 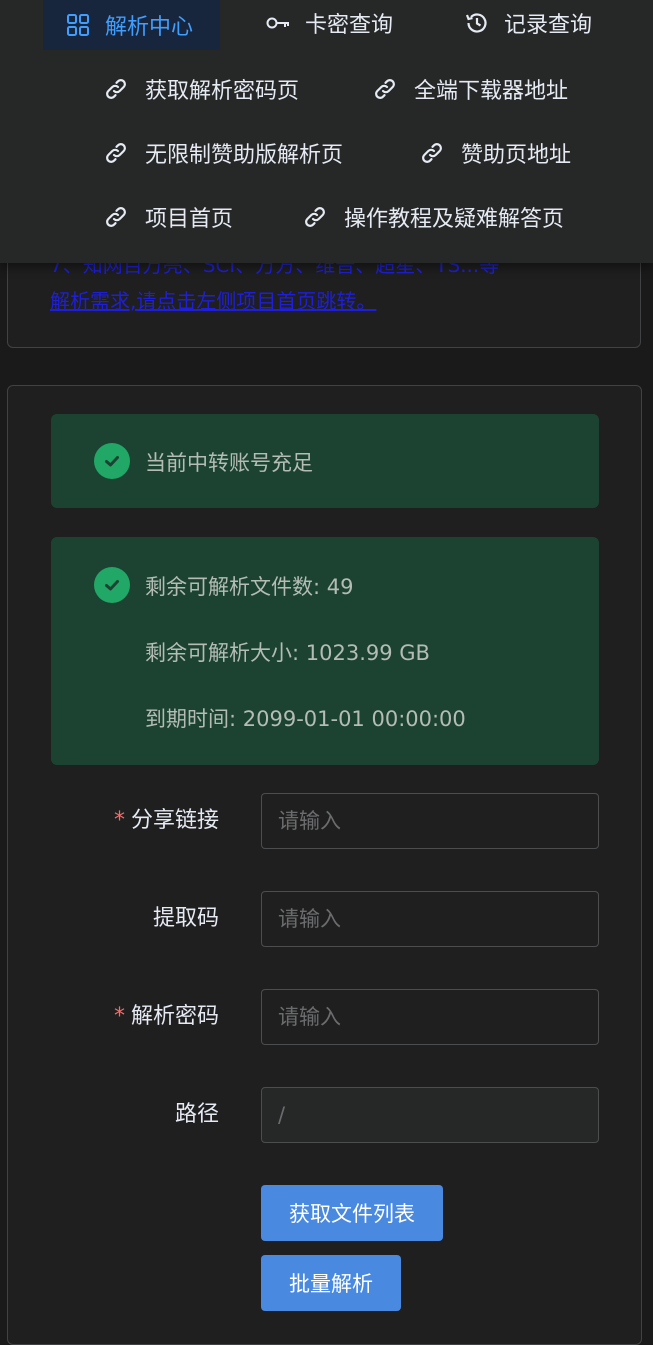 What do you see at coordinates (244, 155) in the screenshot?
I see `nav-link-label: 无限制赞助版解析页` at bounding box center [244, 155].